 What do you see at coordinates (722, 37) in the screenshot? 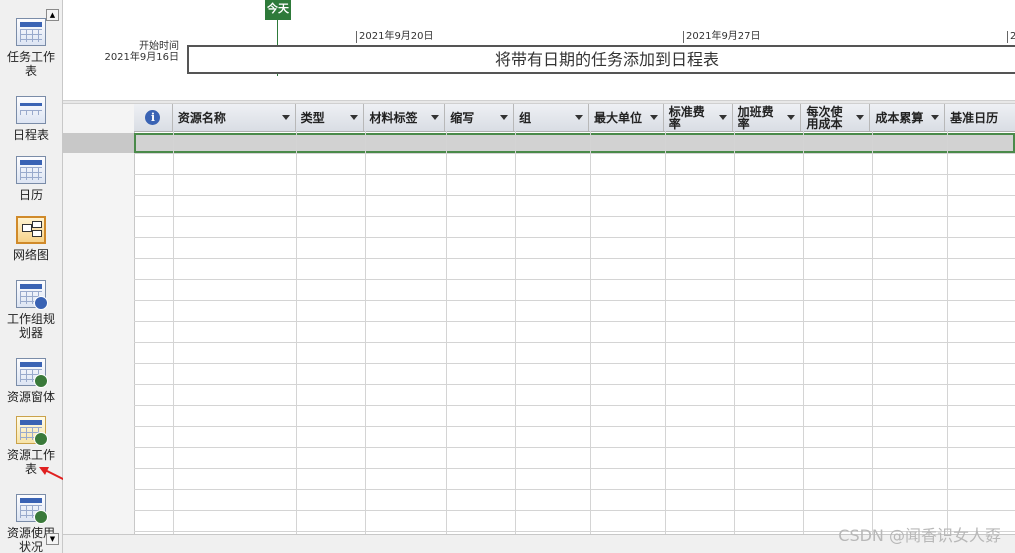
I see `timeline-date-tick: 2021年9月27日` at bounding box center [722, 37].